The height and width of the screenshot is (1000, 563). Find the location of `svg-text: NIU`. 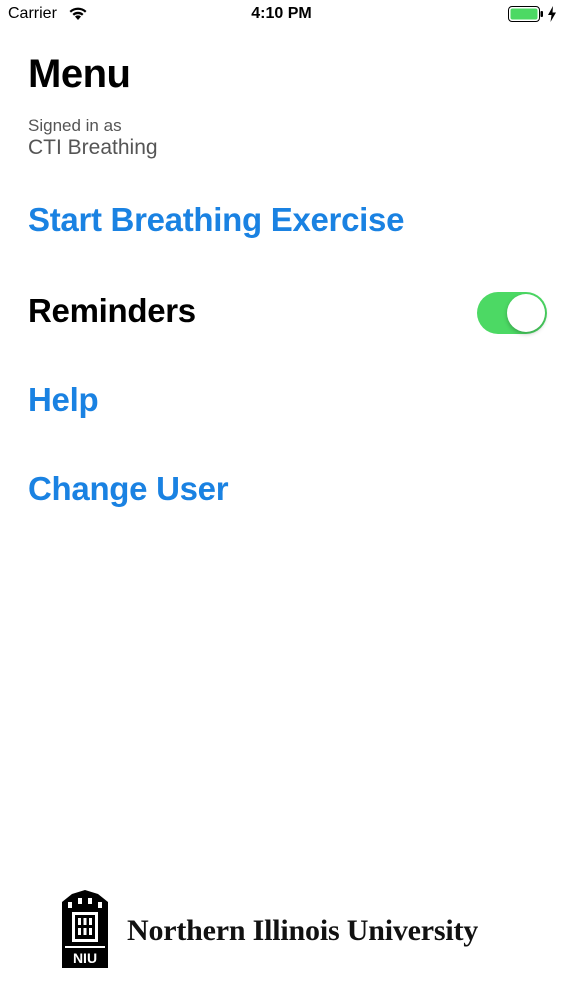

svg-text: NIU is located at coordinates (85, 958).